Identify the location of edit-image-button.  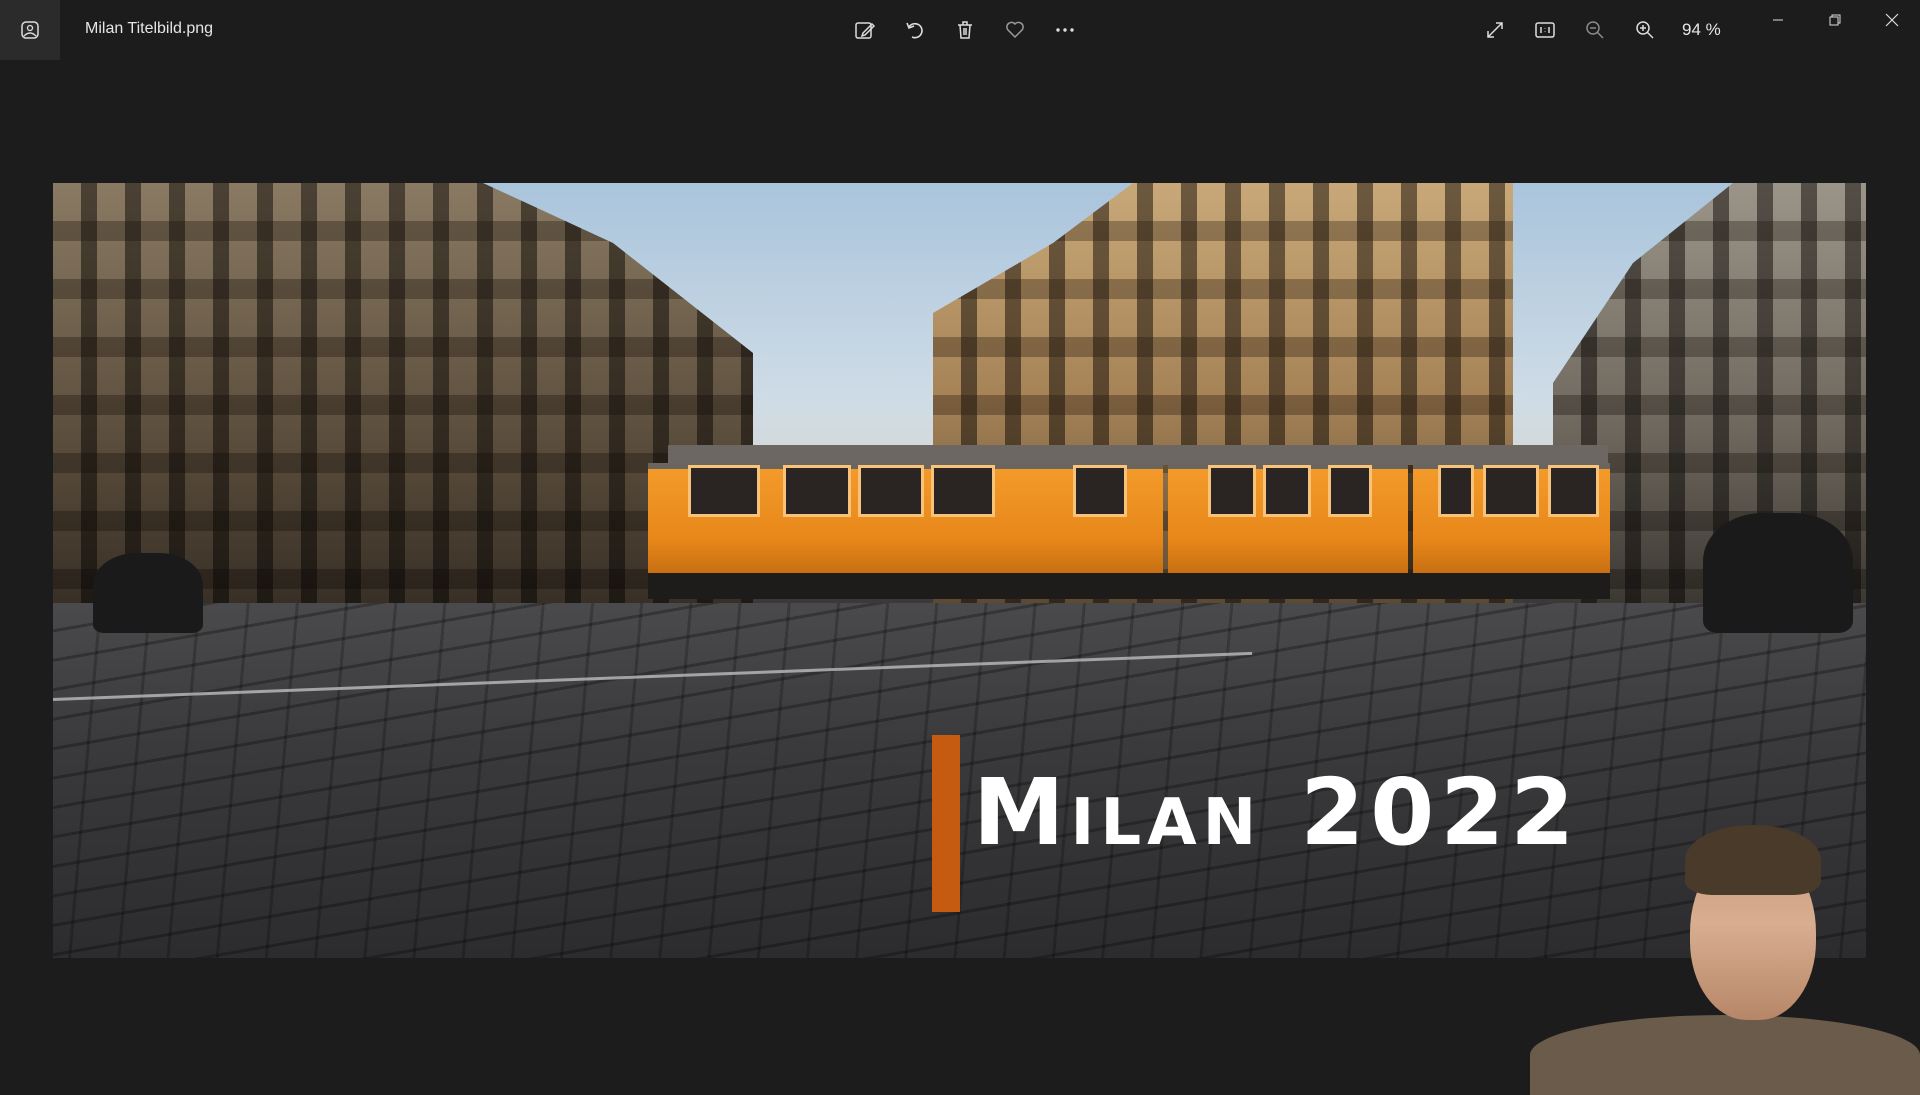
(865, 30).